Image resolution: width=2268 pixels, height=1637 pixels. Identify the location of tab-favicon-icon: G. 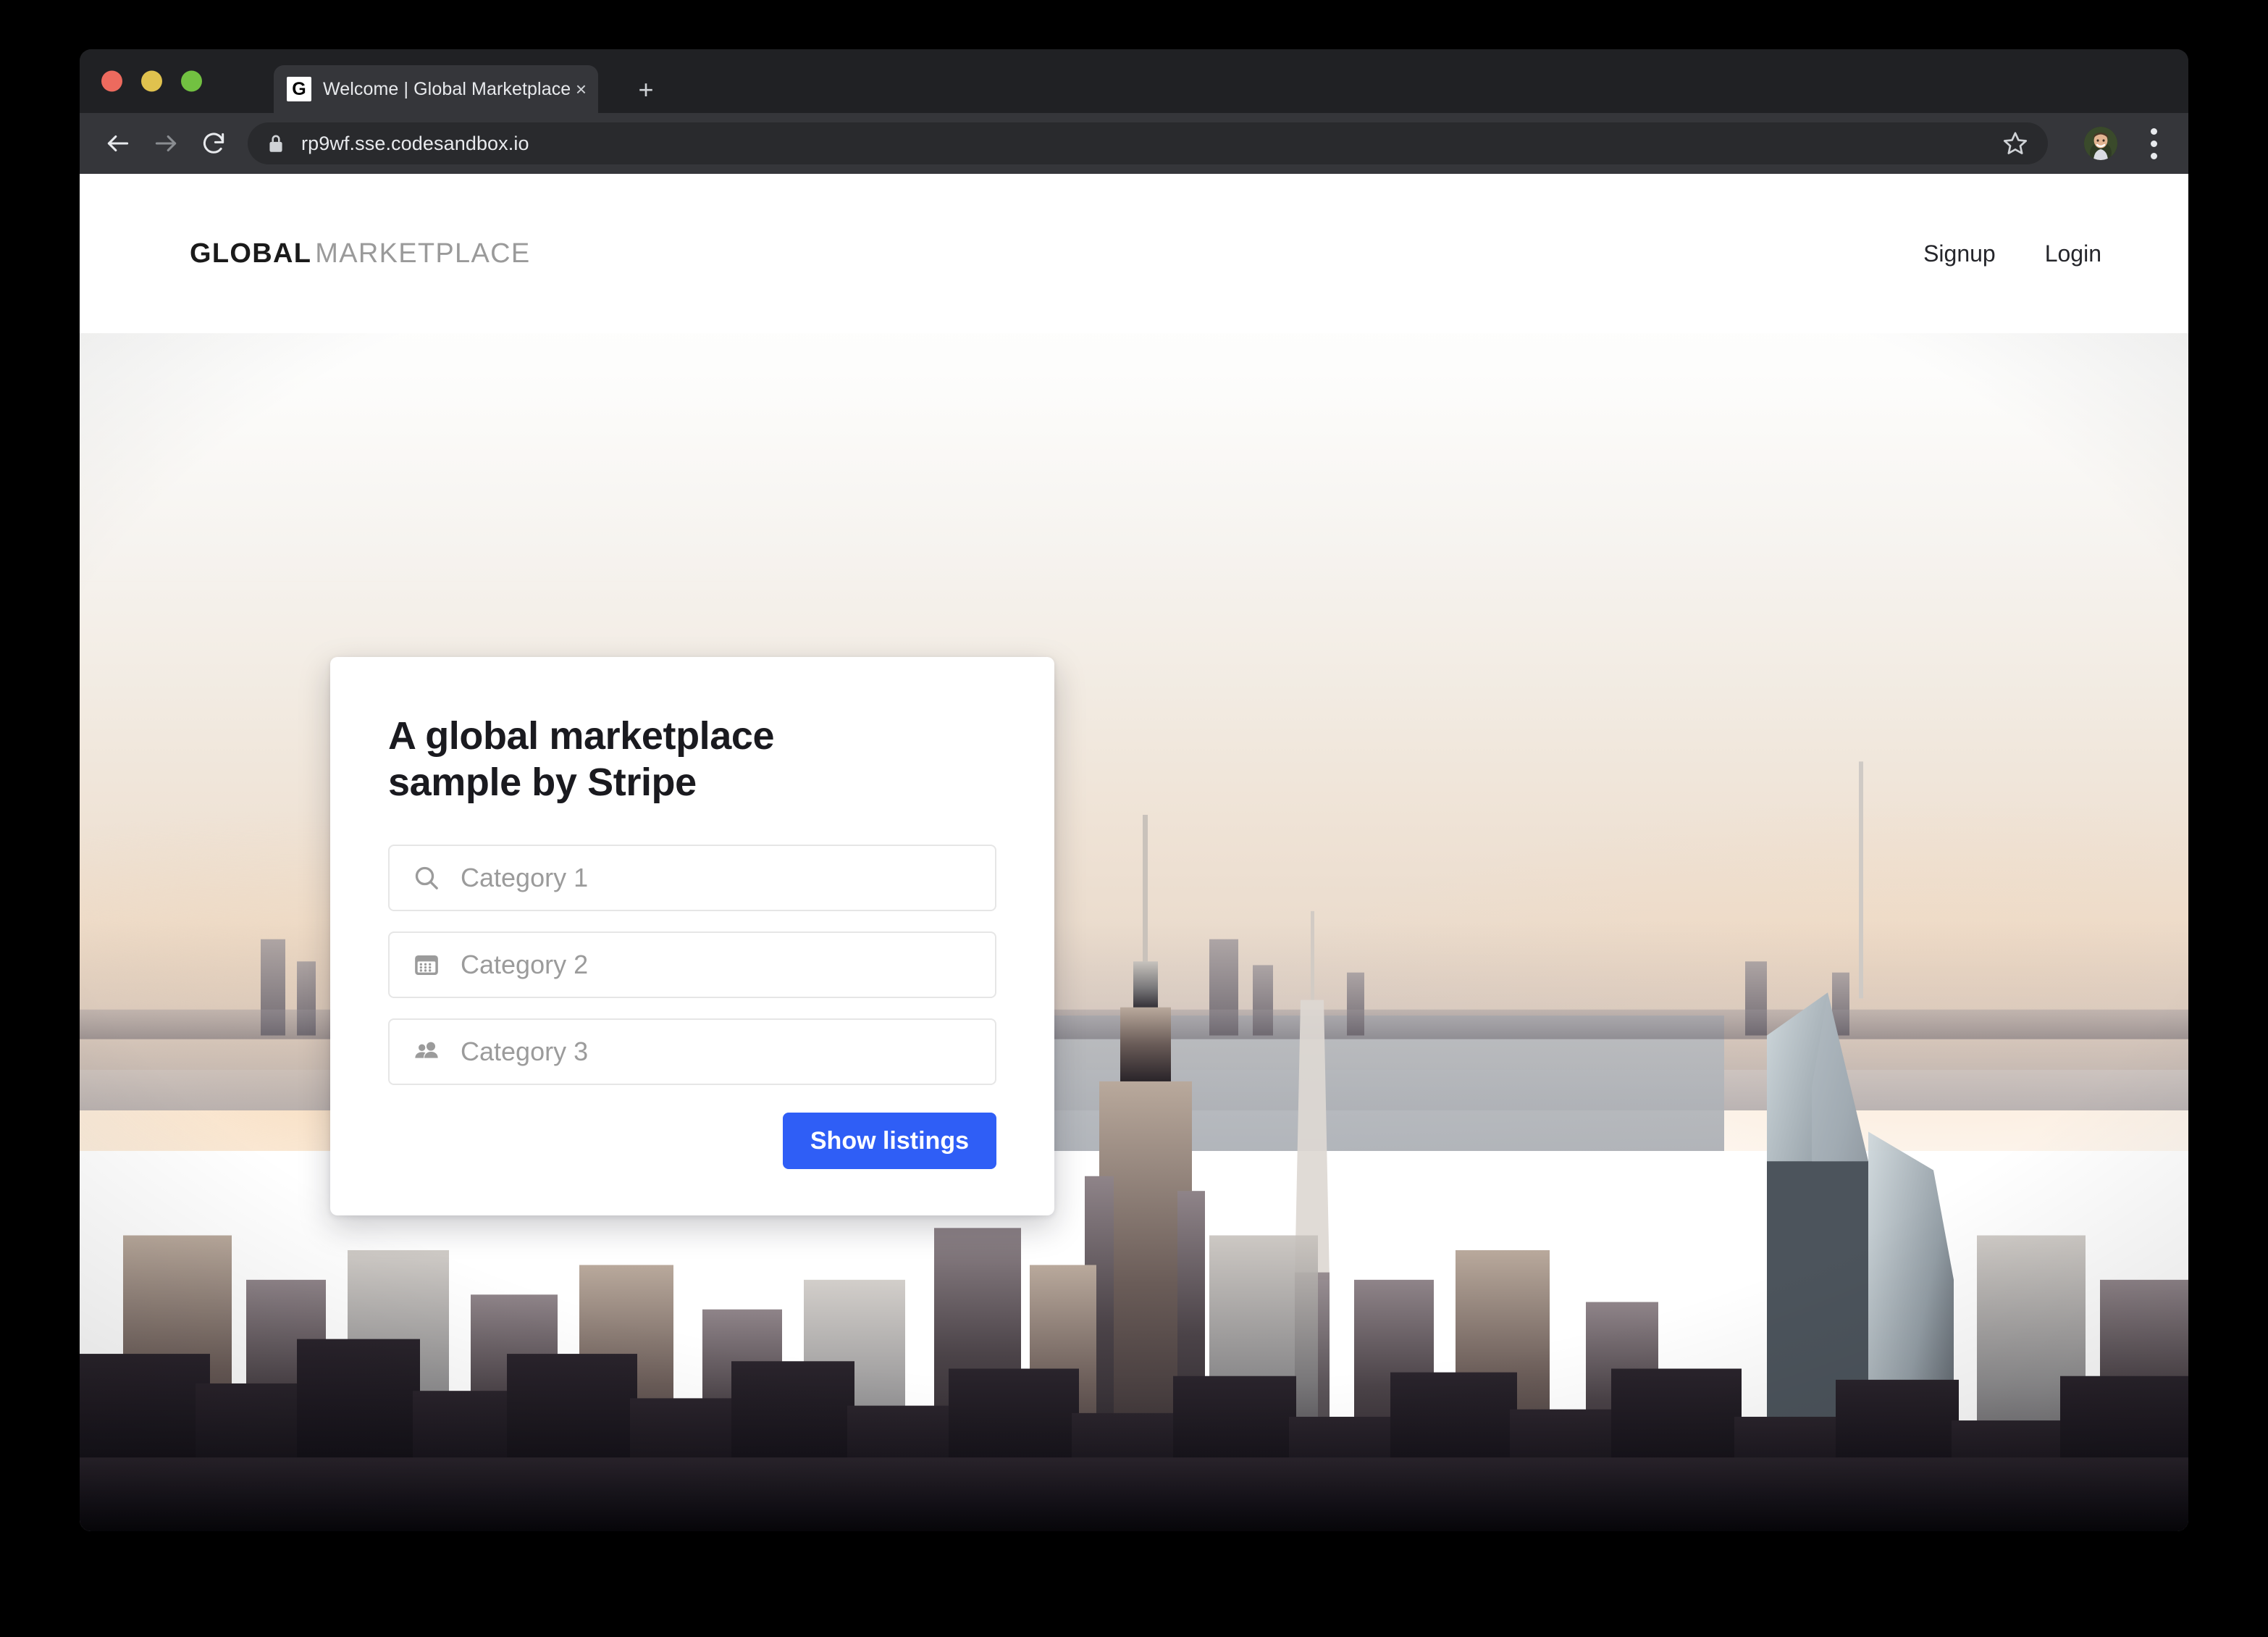
(299, 89).